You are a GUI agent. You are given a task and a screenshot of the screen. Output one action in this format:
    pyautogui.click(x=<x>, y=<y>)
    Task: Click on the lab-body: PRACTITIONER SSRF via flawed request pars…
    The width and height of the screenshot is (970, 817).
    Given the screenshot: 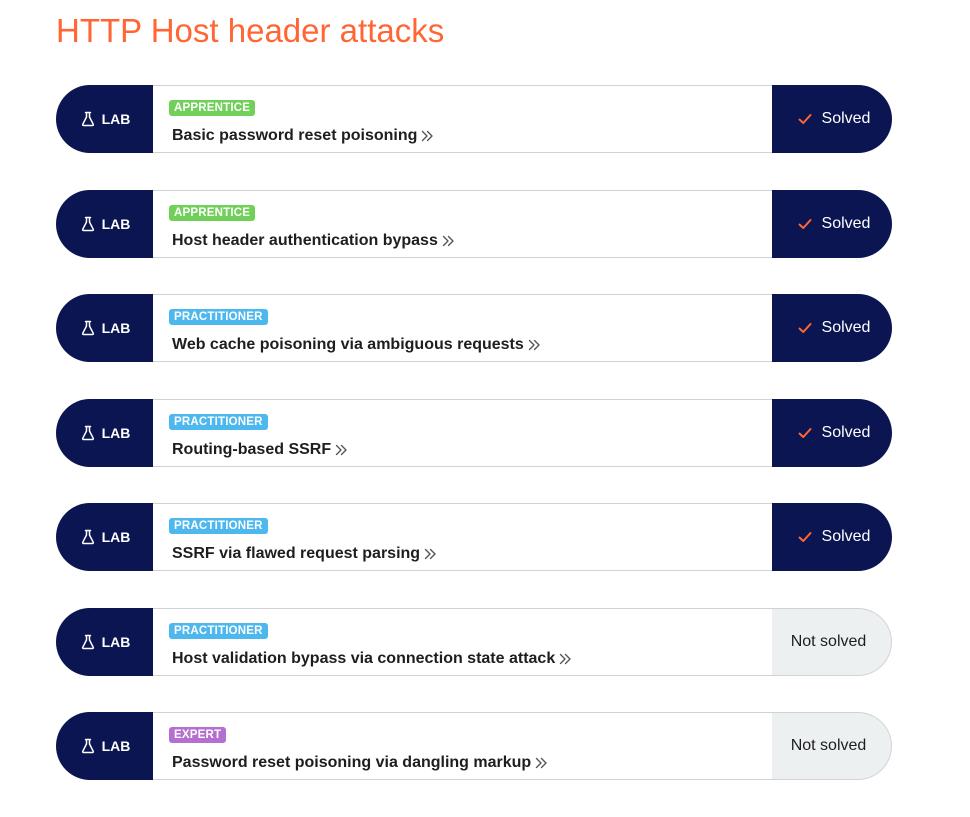 What is the action you would take?
    pyautogui.click(x=462, y=537)
    